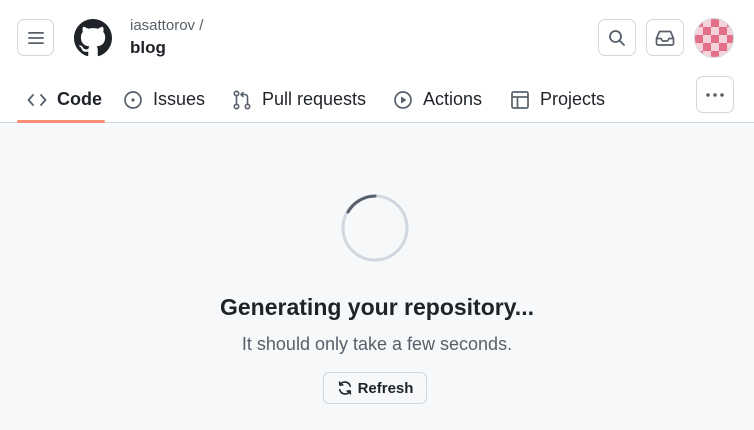  What do you see at coordinates (242, 99) in the screenshot?
I see `git-pull-request-icon` at bounding box center [242, 99].